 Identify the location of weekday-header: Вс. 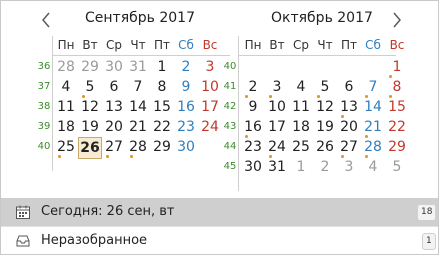
(210, 45).